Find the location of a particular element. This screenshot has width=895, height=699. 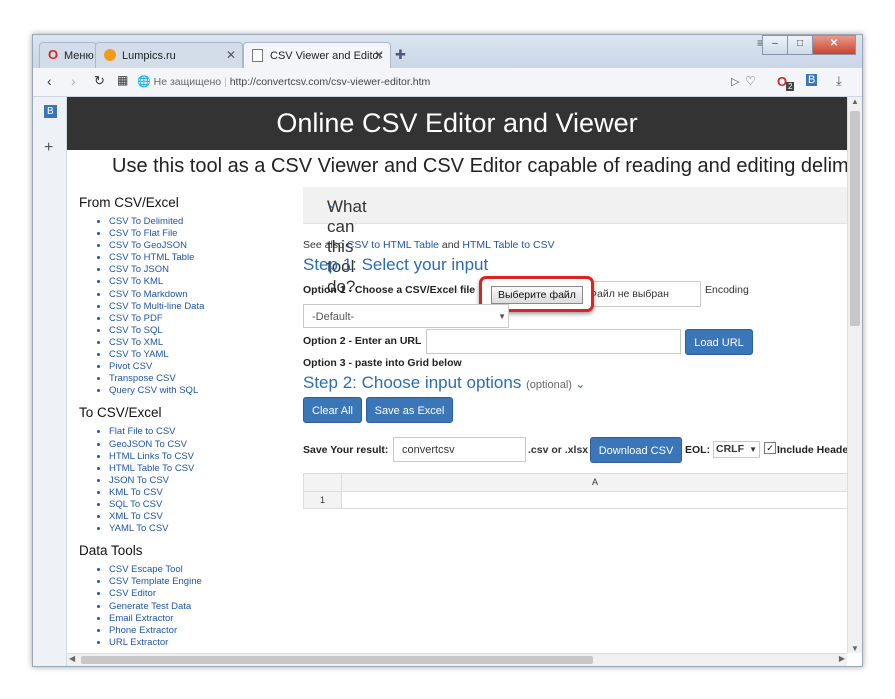

nav-link: HTML Table To CSV is located at coordinates (203, 469).